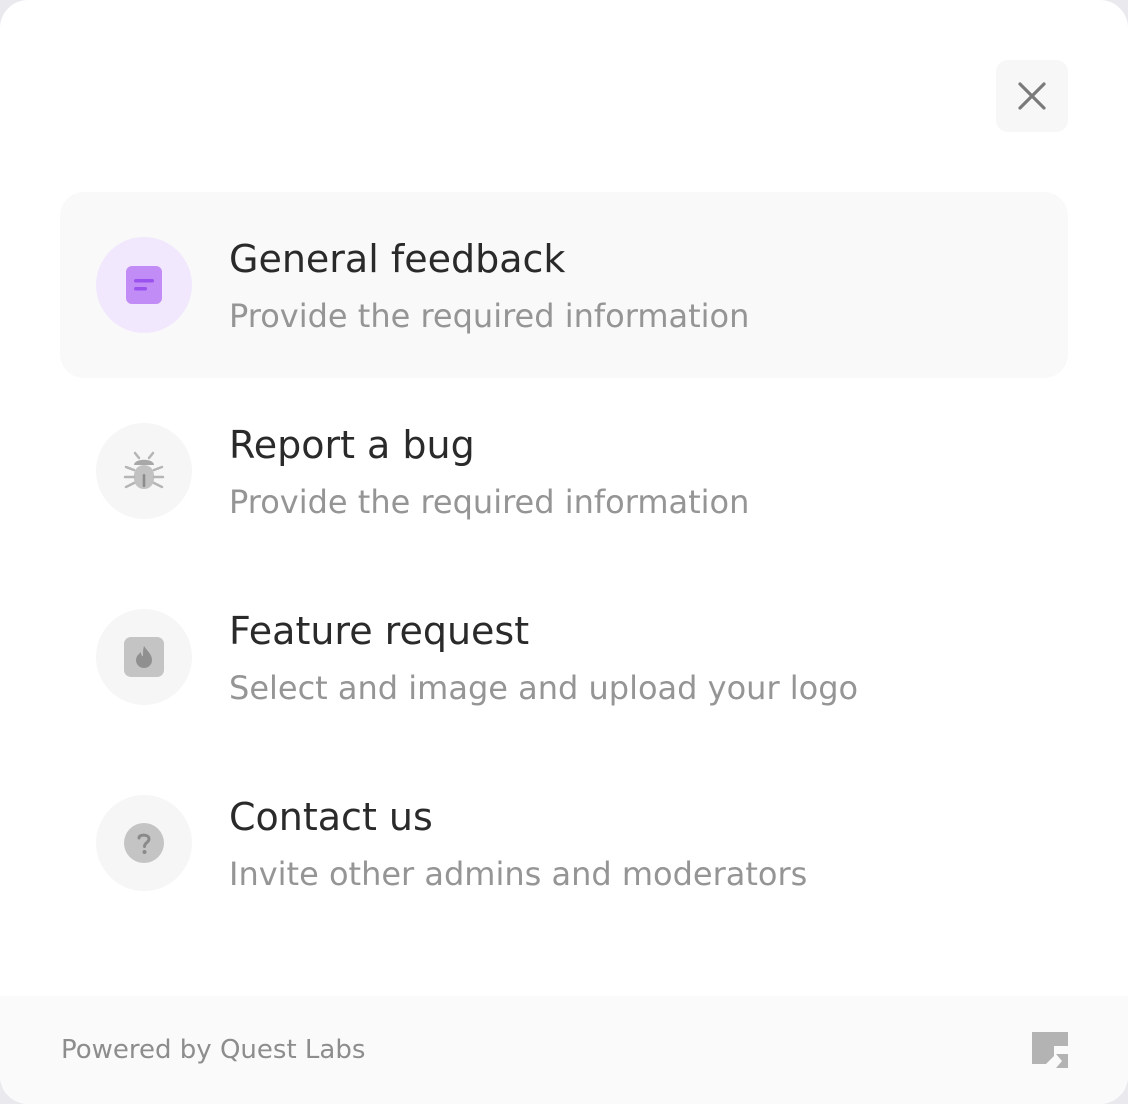  I want to click on option-title: Feature request, so click(379, 631).